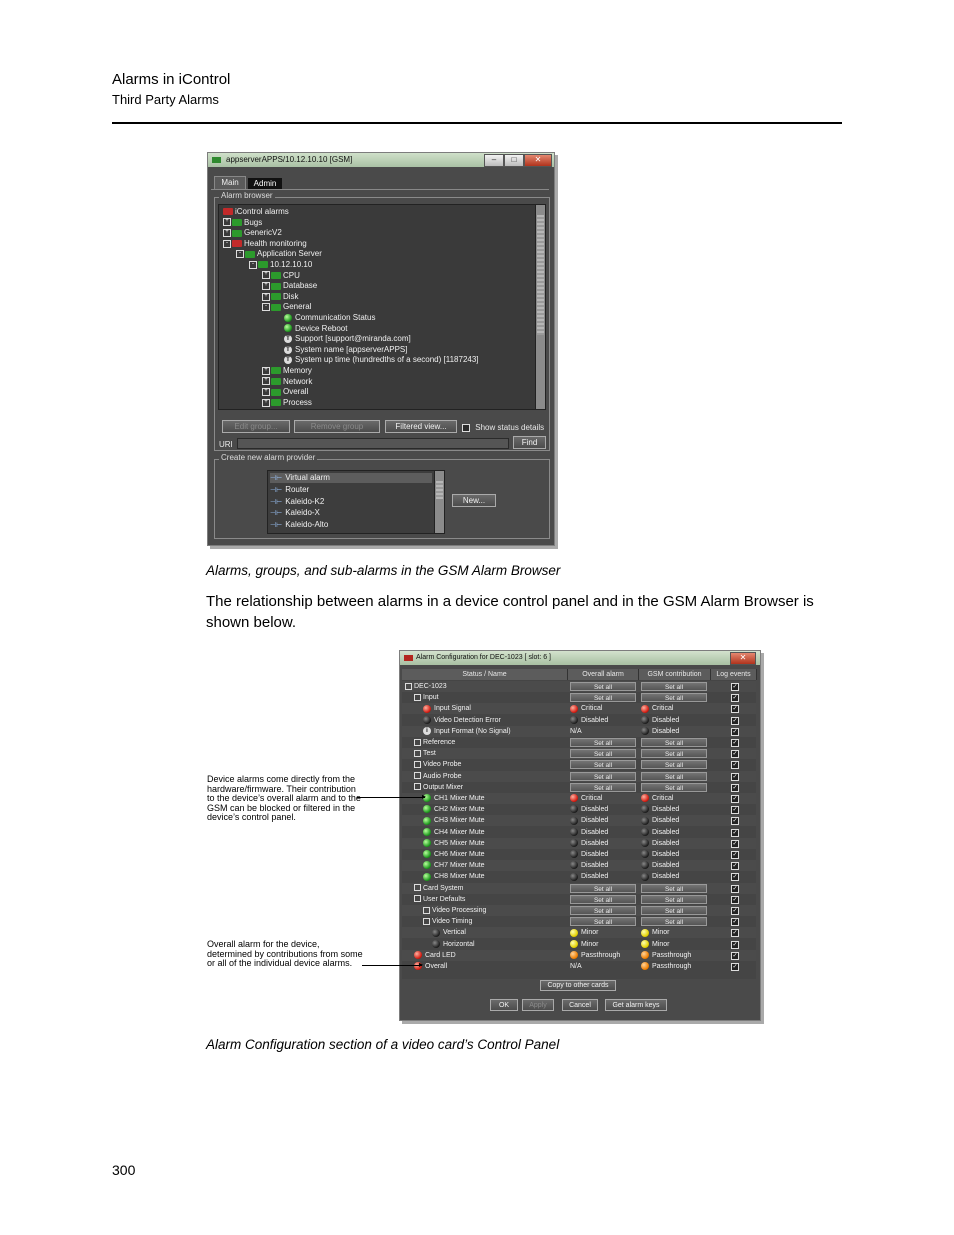 This screenshot has height=1235, width=954. Describe the element at coordinates (287, 371) in the screenshot. I see `tree-item: + Memory` at that location.